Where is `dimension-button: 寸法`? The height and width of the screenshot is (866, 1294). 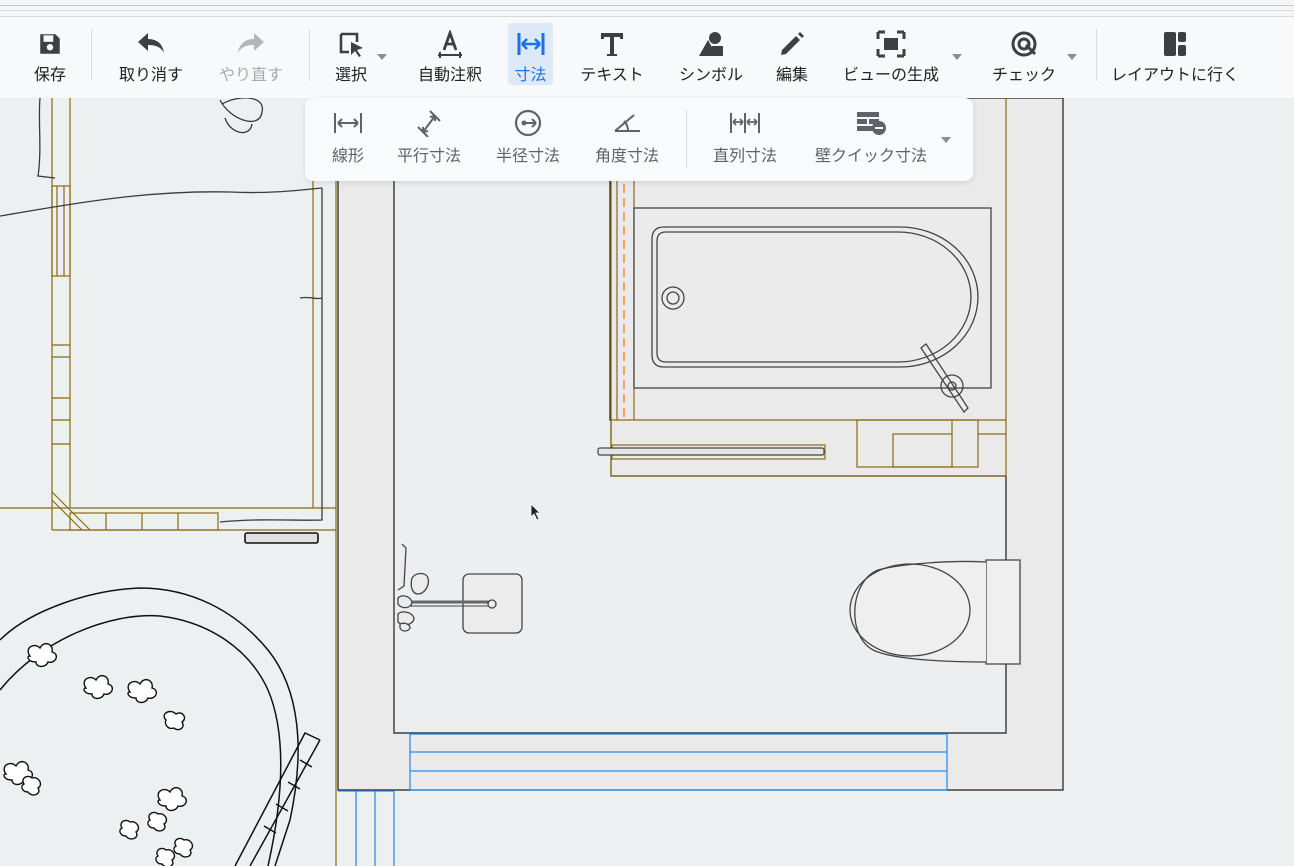
dimension-button: 寸法 is located at coordinates (530, 54).